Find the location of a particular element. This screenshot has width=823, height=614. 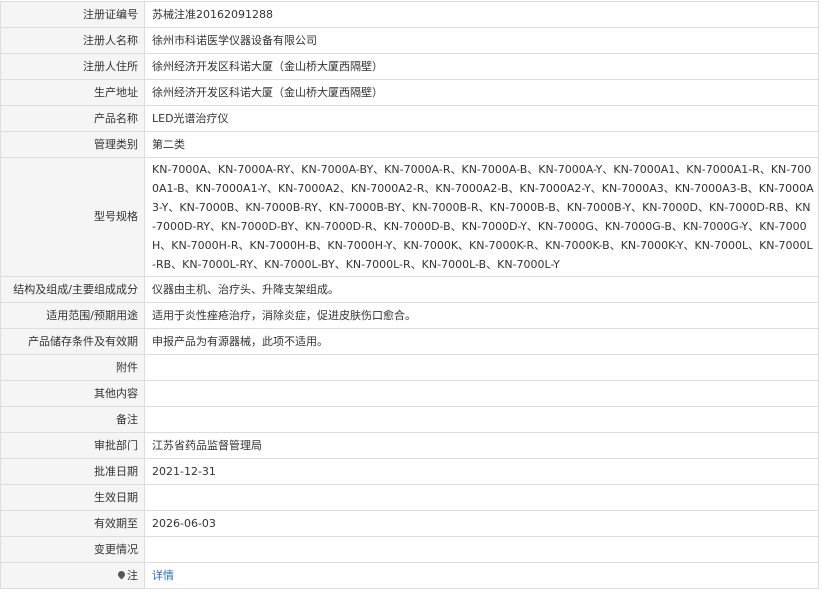

value-production-address: 徐州经济开发区科诺大厦（金山桥大厦西隔壁） is located at coordinates (481, 92).